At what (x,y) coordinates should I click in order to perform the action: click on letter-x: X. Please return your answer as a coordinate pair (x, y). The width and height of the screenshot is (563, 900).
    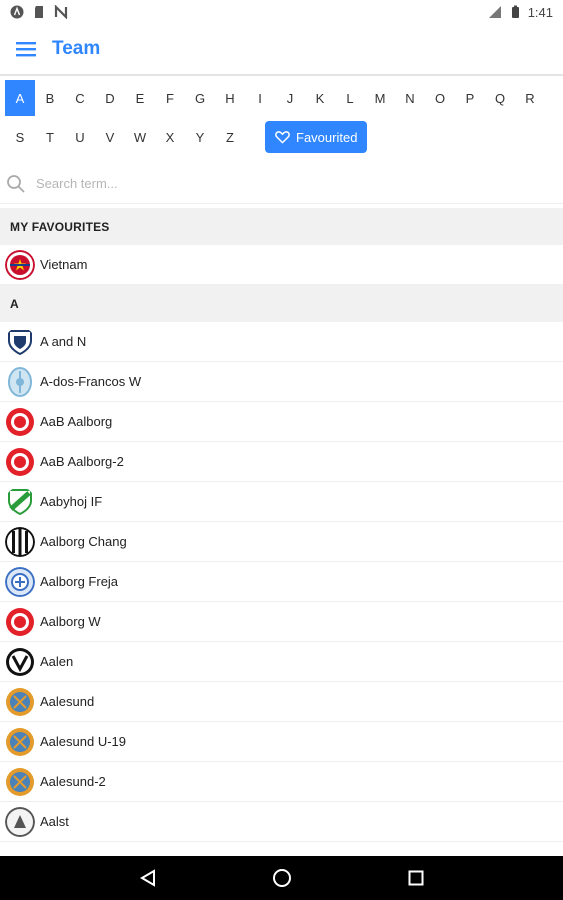
    Looking at the image, I should click on (170, 137).